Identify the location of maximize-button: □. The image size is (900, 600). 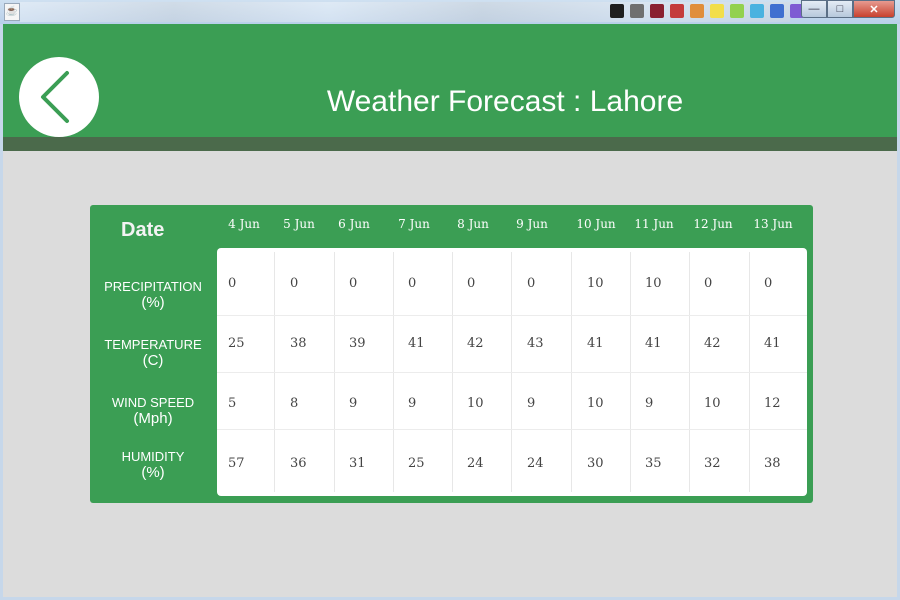
(840, 9).